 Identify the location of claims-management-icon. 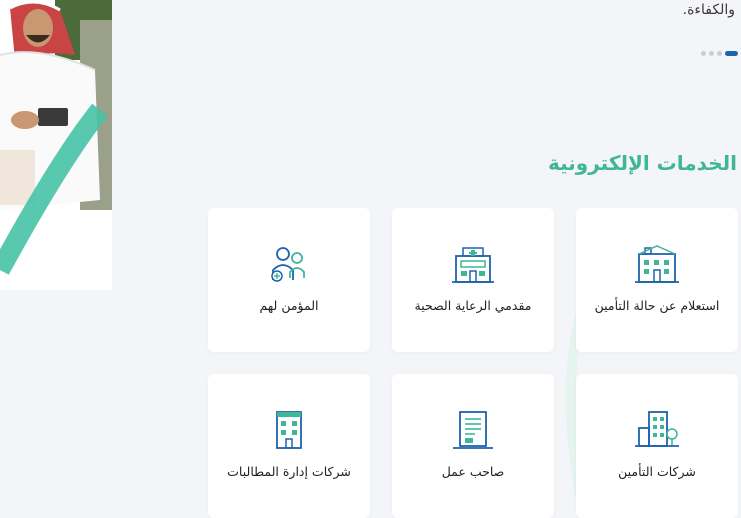
(289, 430).